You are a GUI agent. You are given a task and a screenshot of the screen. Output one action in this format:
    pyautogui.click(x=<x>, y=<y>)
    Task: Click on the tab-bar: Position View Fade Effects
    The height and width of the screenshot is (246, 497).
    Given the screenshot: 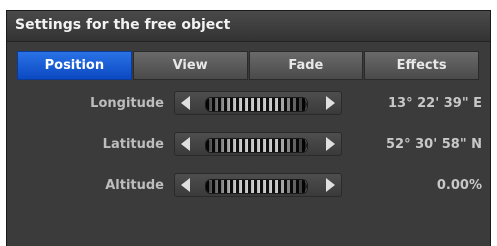 What is the action you would take?
    pyautogui.click(x=248, y=65)
    